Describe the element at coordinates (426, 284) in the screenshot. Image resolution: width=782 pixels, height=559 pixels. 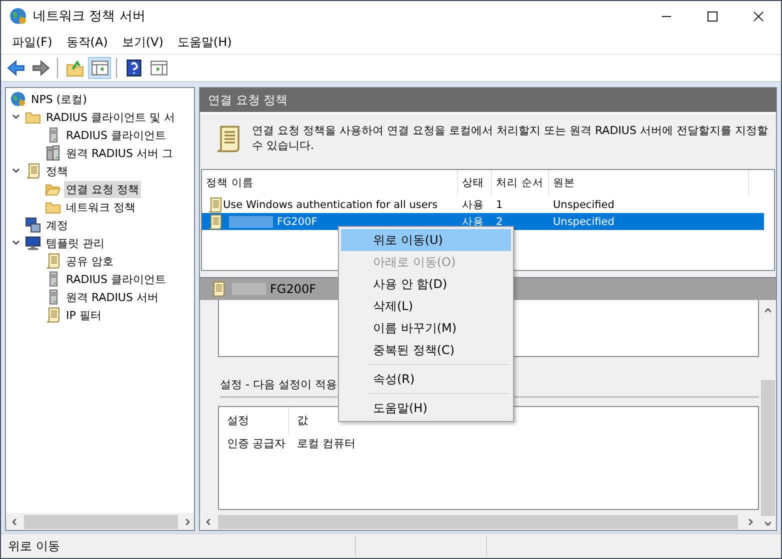
I see `menu-item: 사용 안 함(D)` at that location.